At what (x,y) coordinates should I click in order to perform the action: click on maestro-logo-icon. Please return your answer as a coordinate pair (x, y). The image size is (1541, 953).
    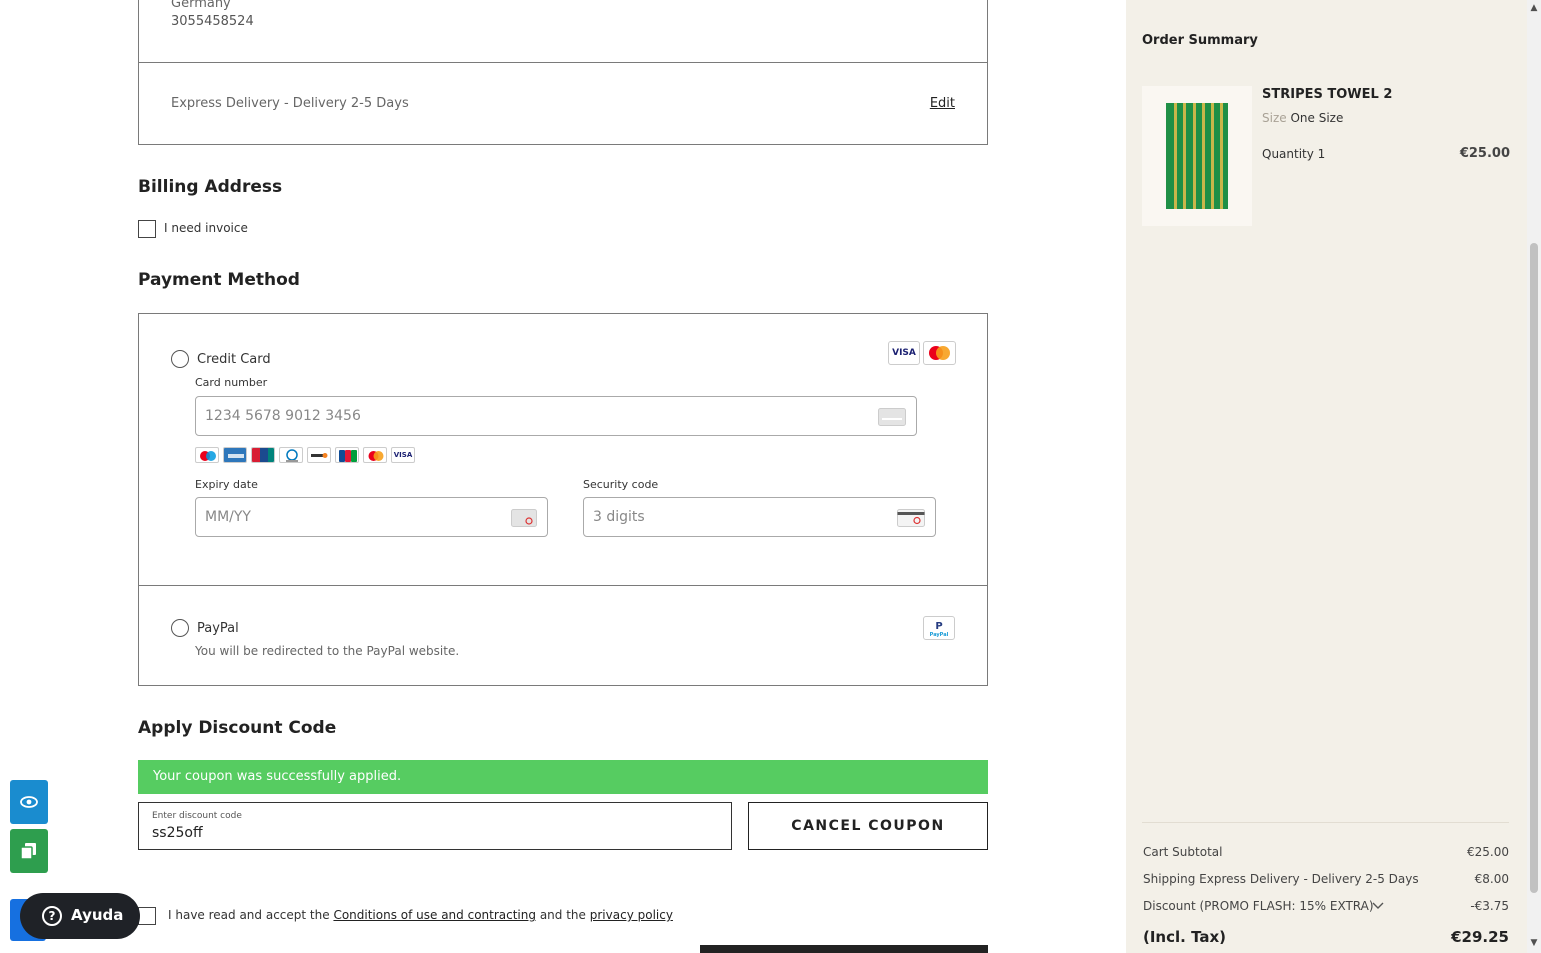
    Looking at the image, I should click on (207, 455).